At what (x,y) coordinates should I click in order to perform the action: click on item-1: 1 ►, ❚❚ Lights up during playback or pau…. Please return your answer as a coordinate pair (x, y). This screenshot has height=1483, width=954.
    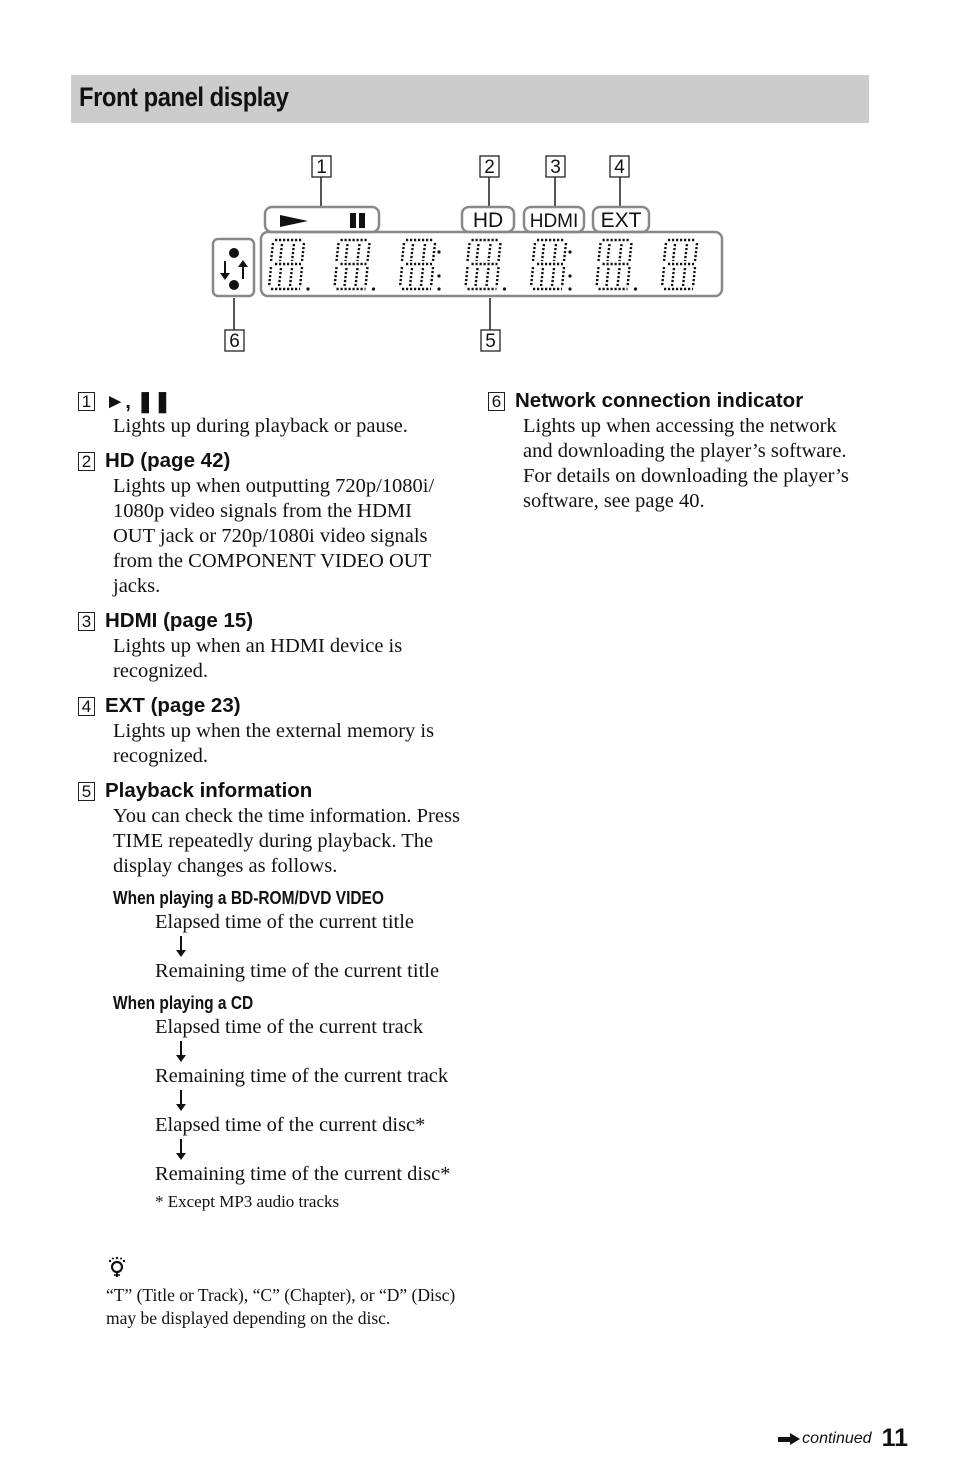
    Looking at the image, I should click on (273, 413).